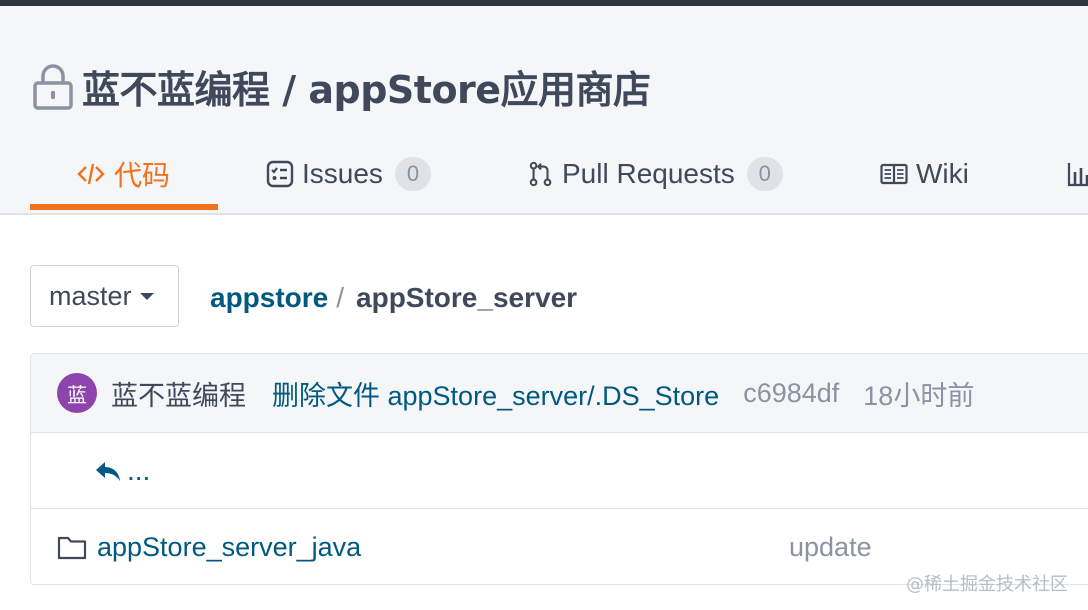  Describe the element at coordinates (269, 298) in the screenshot. I see `breadcrumb-root-link: appstore` at that location.